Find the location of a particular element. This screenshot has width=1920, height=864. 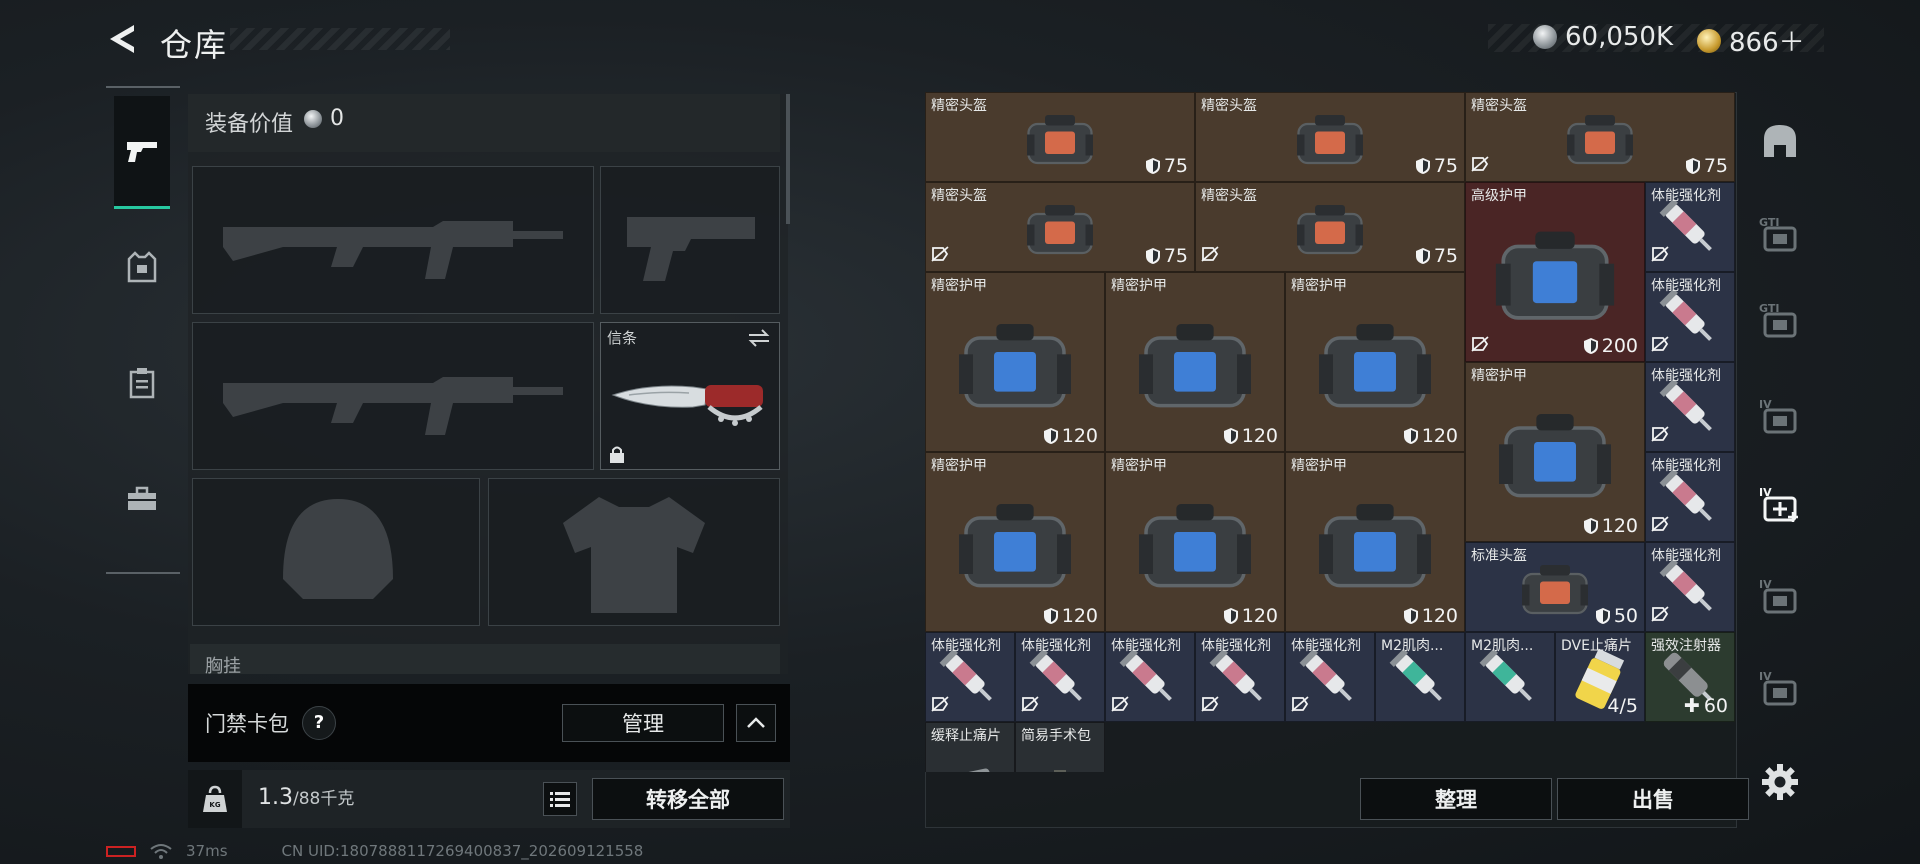

category-iv-injector-icon: IV is located at coordinates (1780, 596).